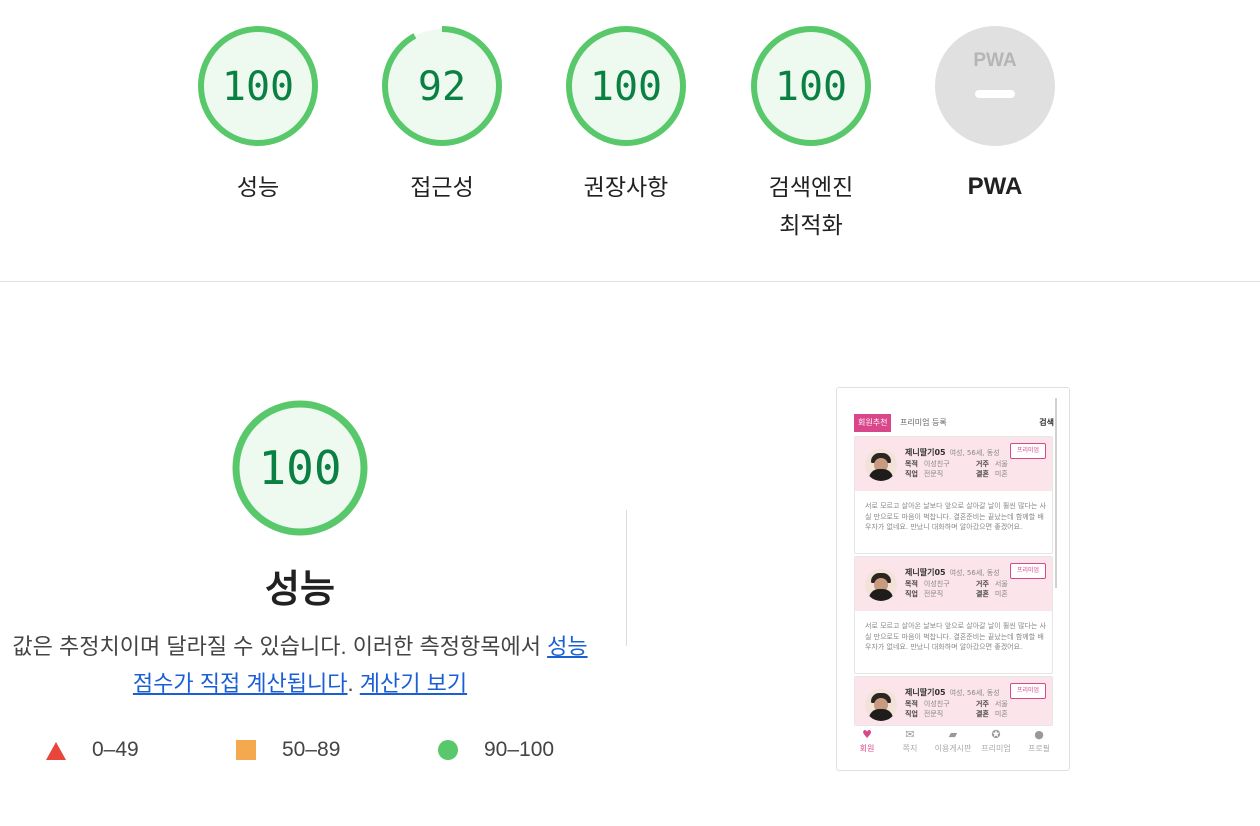 The image size is (1260, 826). What do you see at coordinates (1046, 422) in the screenshot?
I see `search-label: 검색` at bounding box center [1046, 422].